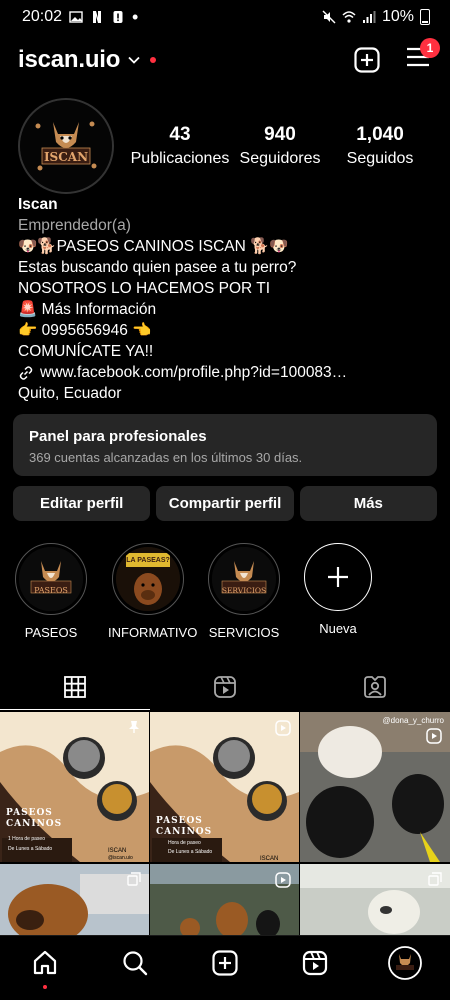 The width and height of the screenshot is (450, 1000). Describe the element at coordinates (45, 962) in the screenshot. I see `home-icon` at that location.